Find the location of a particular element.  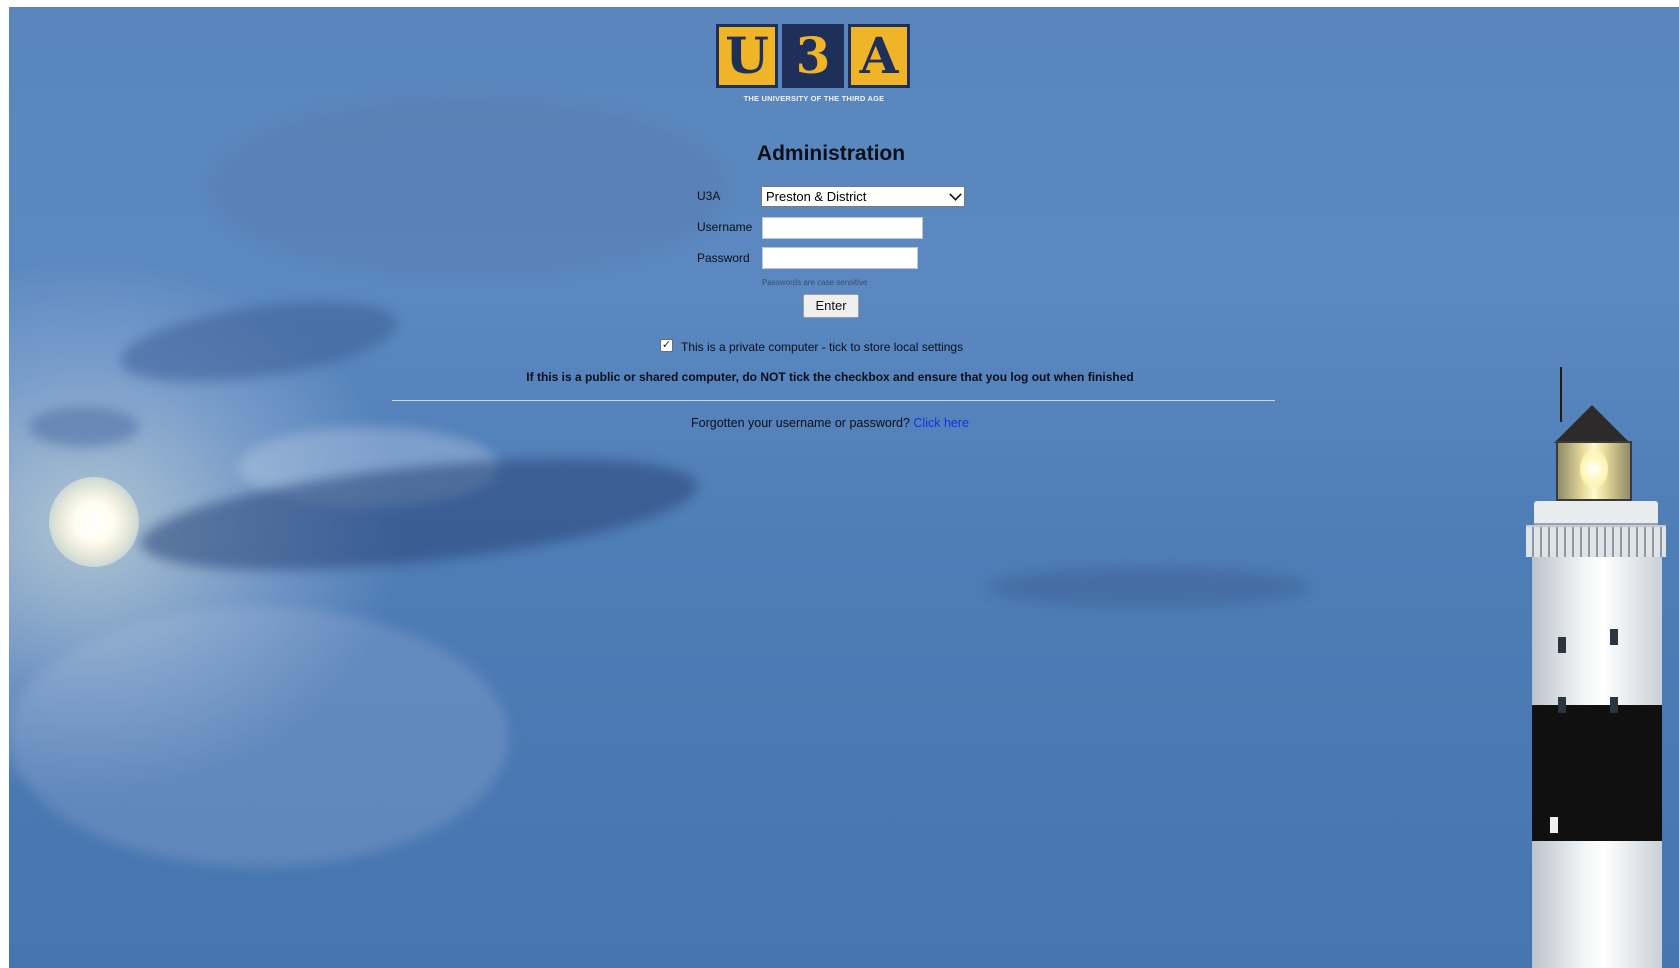

u3a-selected-value: Preston & District is located at coordinates (816, 196).